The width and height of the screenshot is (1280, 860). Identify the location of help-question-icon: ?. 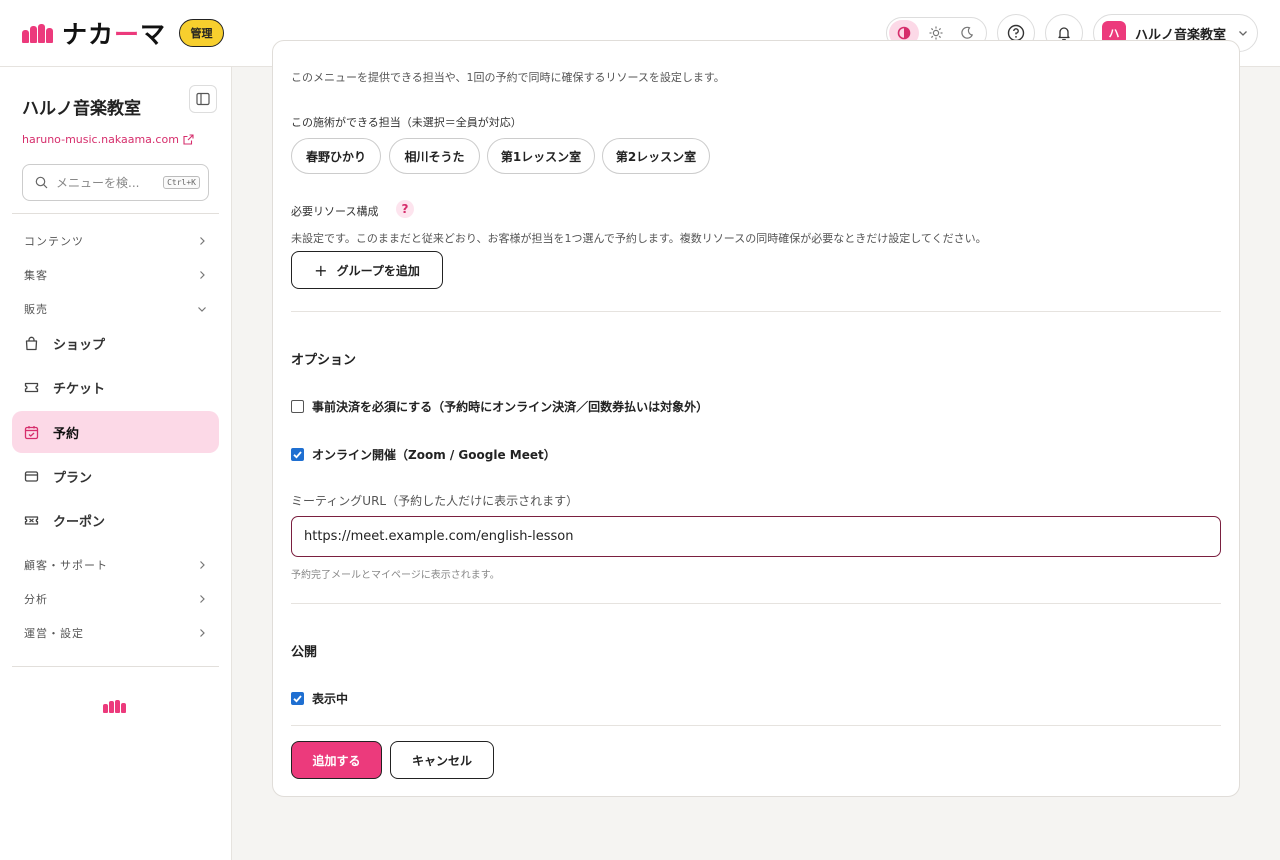
(405, 209).